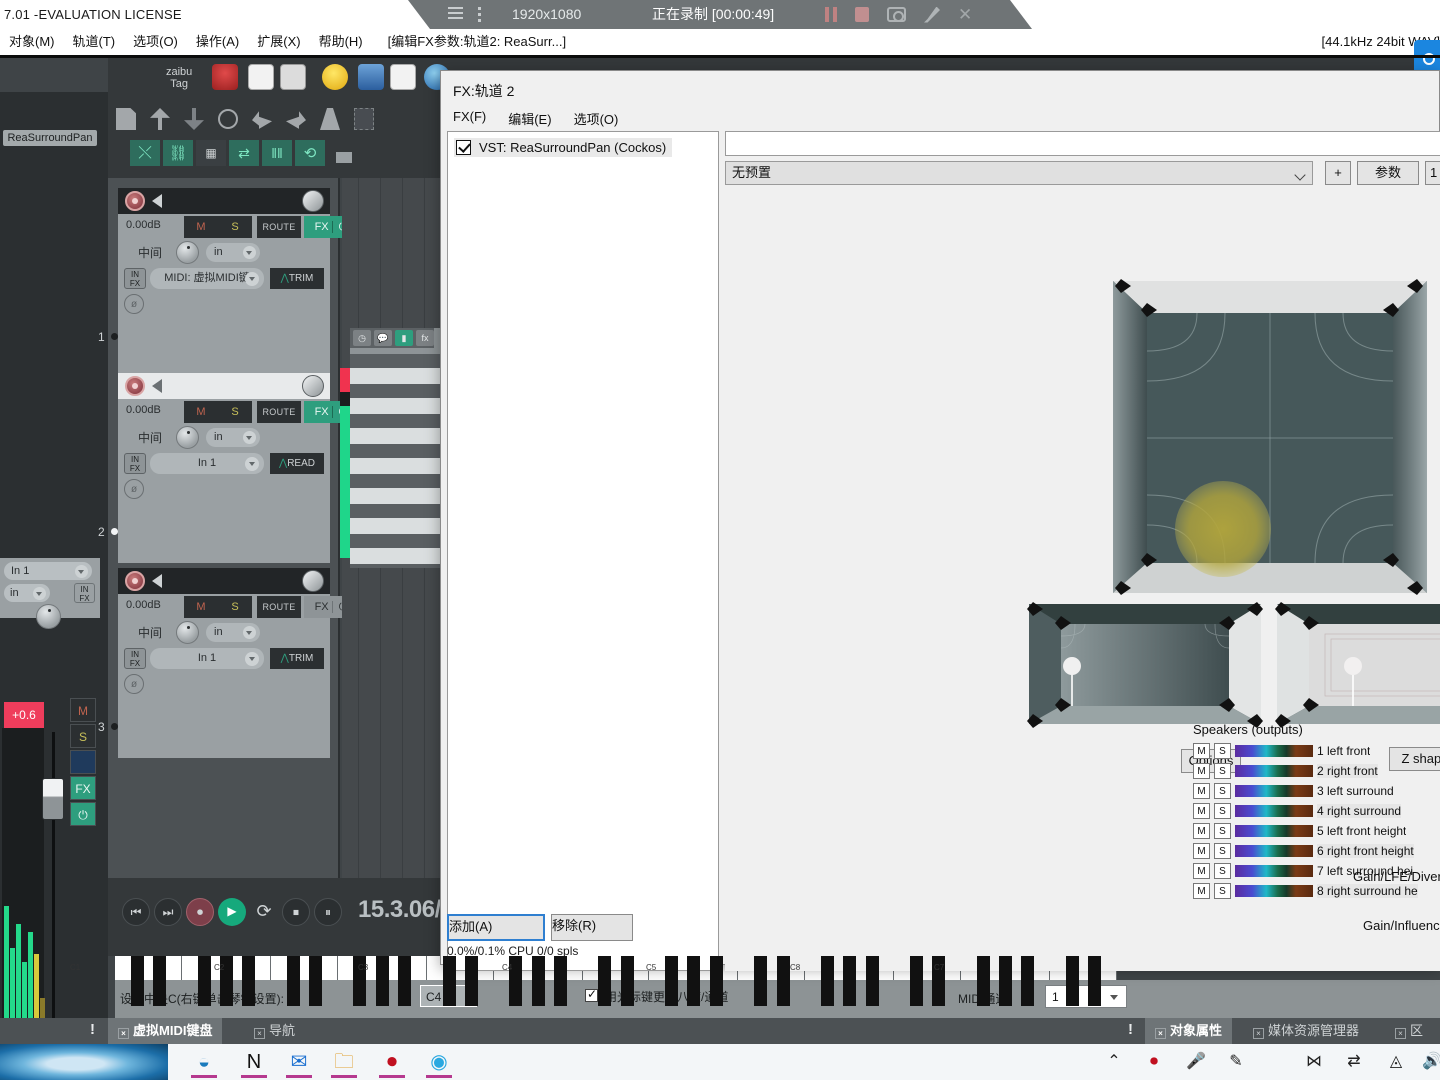  What do you see at coordinates (211, 153) in the screenshot?
I see `grid-toggle: ▦` at bounding box center [211, 153].